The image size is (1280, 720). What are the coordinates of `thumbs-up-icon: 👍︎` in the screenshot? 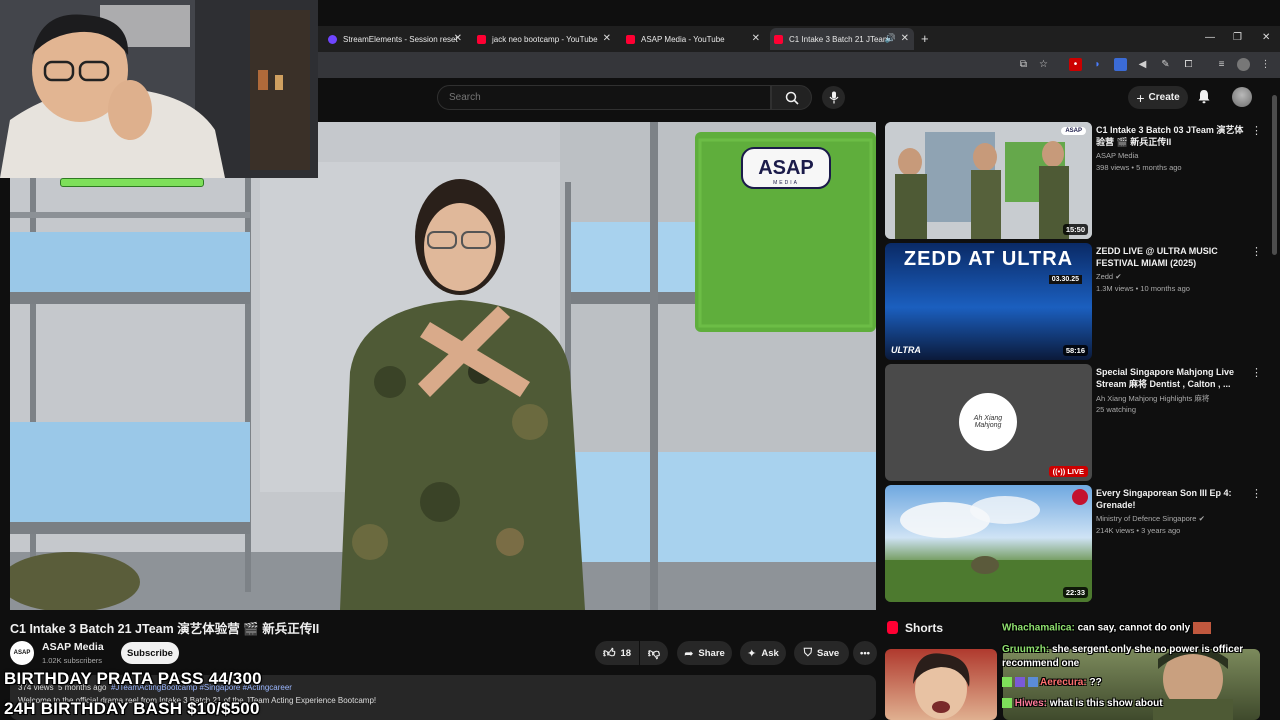 It's located at (609, 652).